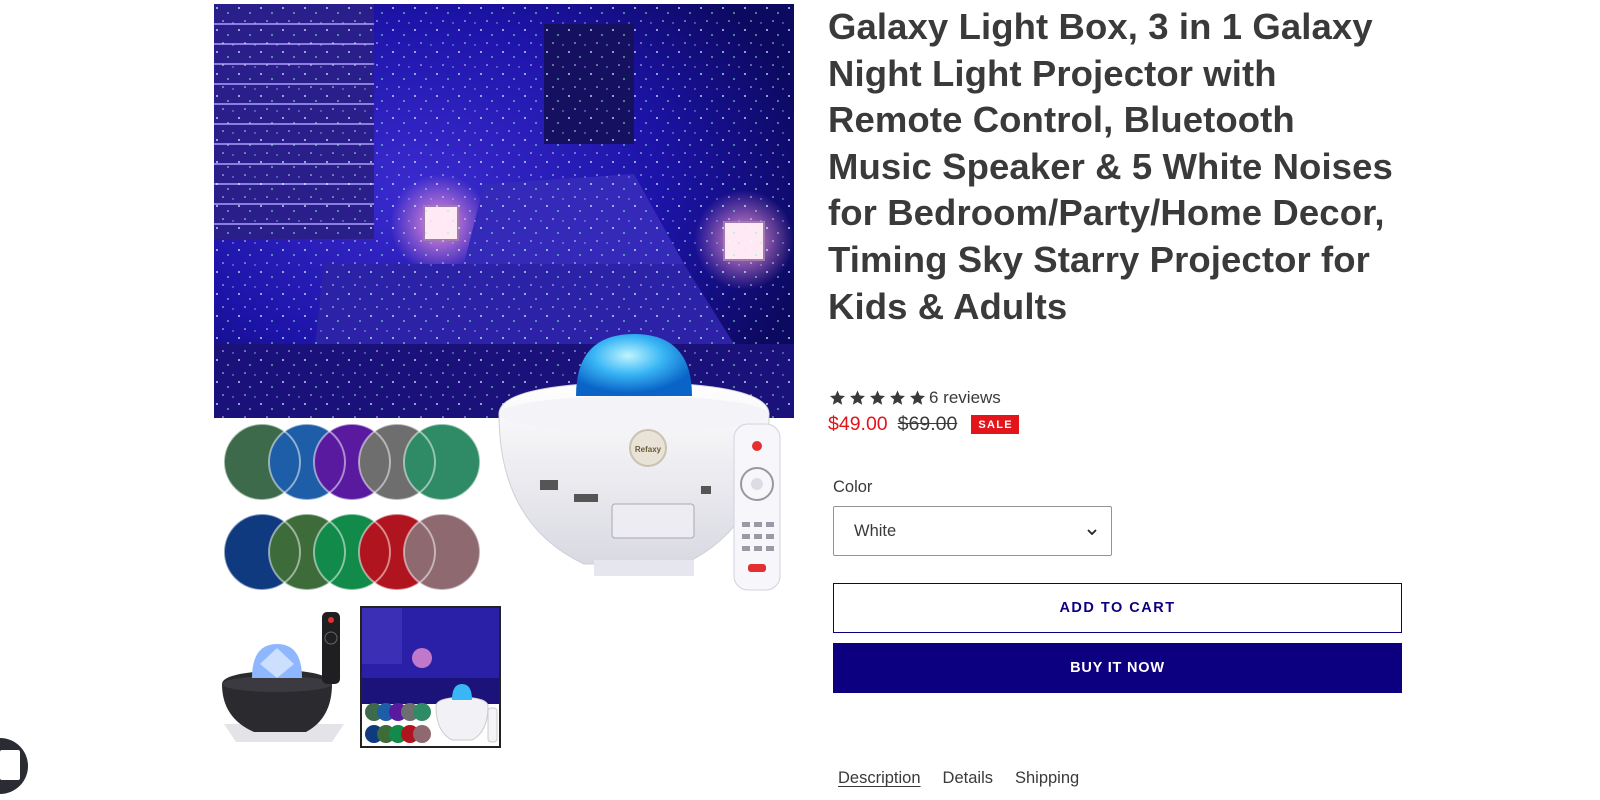  I want to click on product-tabs: Description Details Shipping, so click(958, 778).